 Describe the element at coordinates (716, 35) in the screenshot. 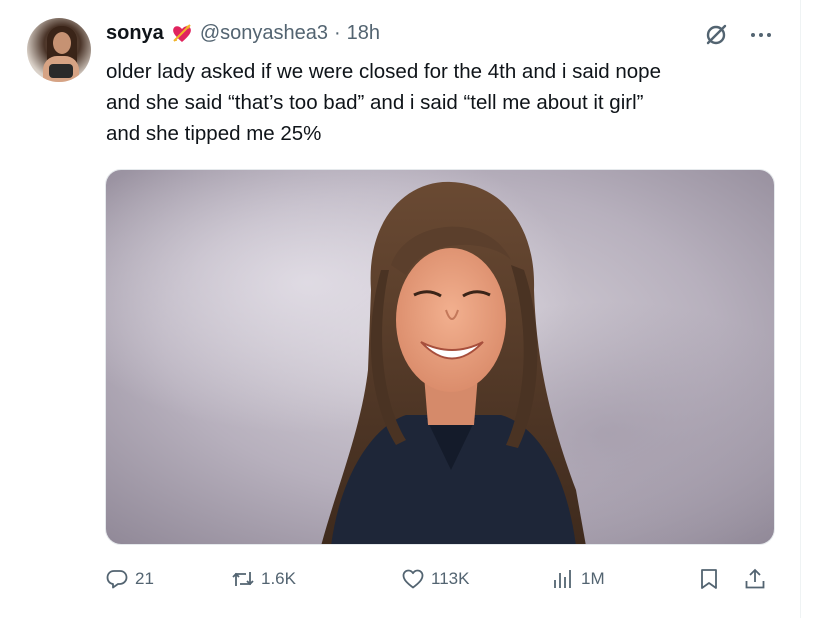

I see `grok-icon` at that location.